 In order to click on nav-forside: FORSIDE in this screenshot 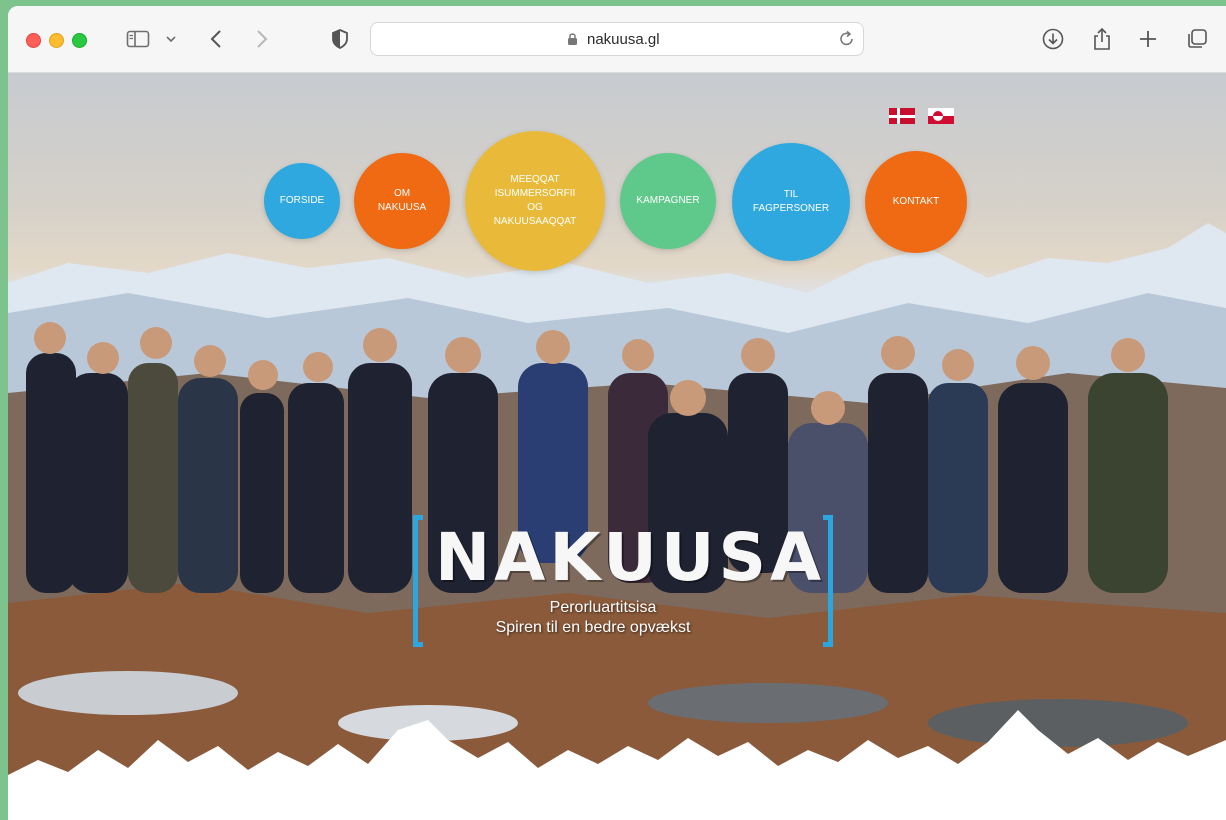, I will do `click(302, 201)`.